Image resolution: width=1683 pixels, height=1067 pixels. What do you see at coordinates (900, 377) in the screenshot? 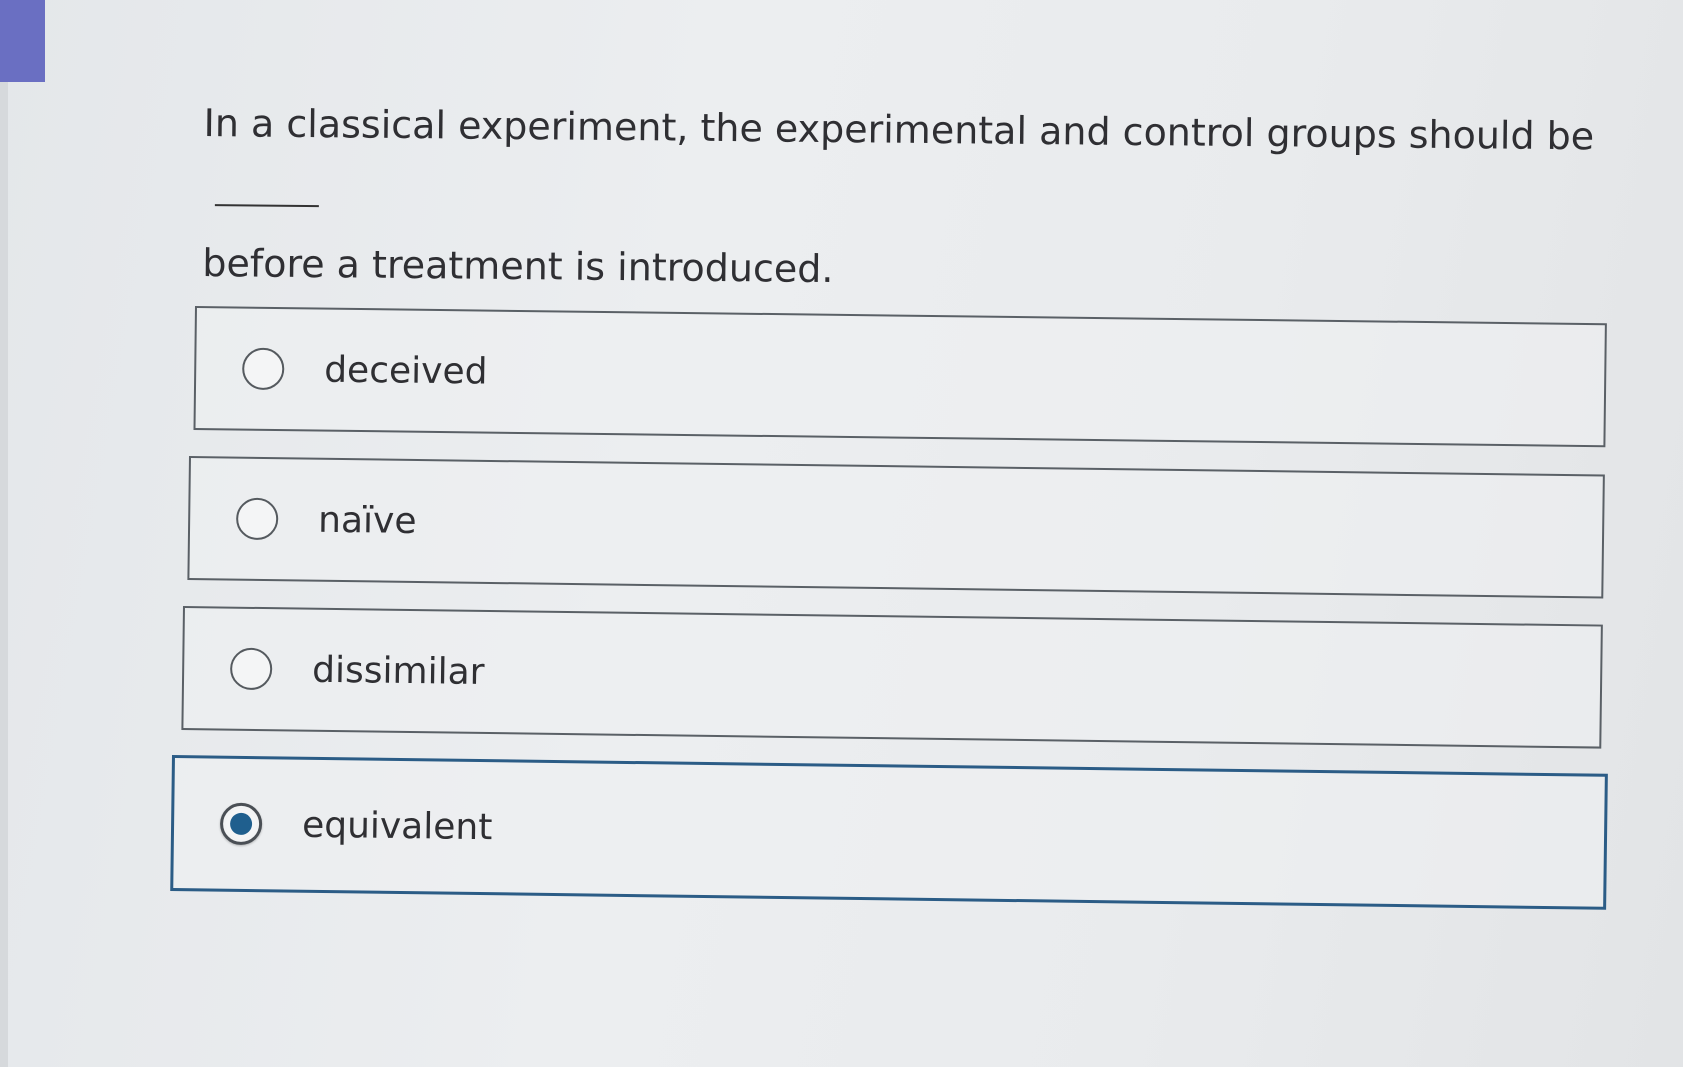
I see `option-deceived: deceived` at bounding box center [900, 377].